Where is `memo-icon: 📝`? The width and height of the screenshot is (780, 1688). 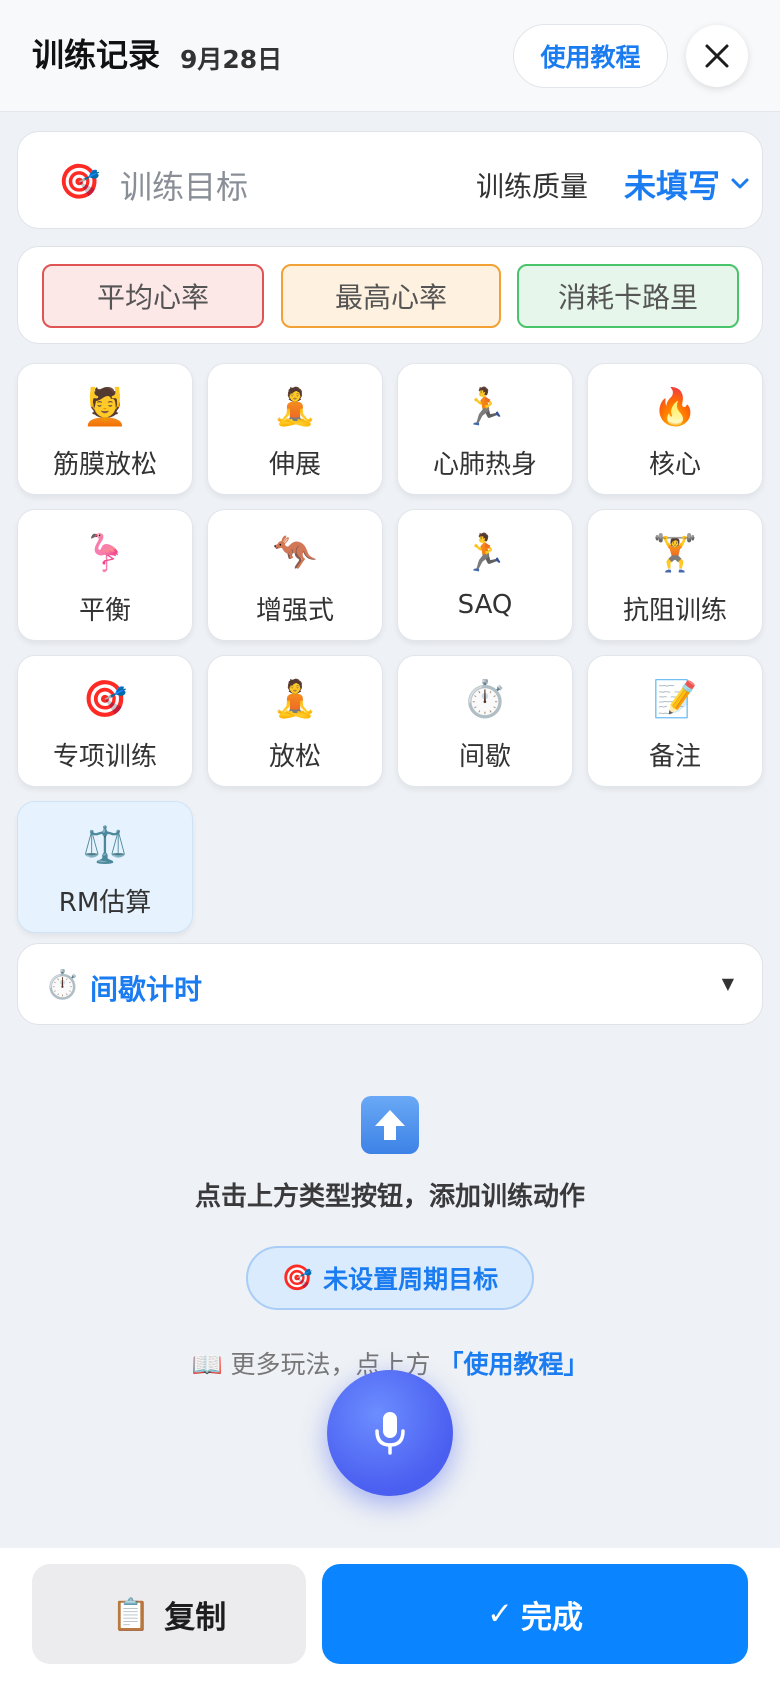 memo-icon: 📝 is located at coordinates (675, 699).